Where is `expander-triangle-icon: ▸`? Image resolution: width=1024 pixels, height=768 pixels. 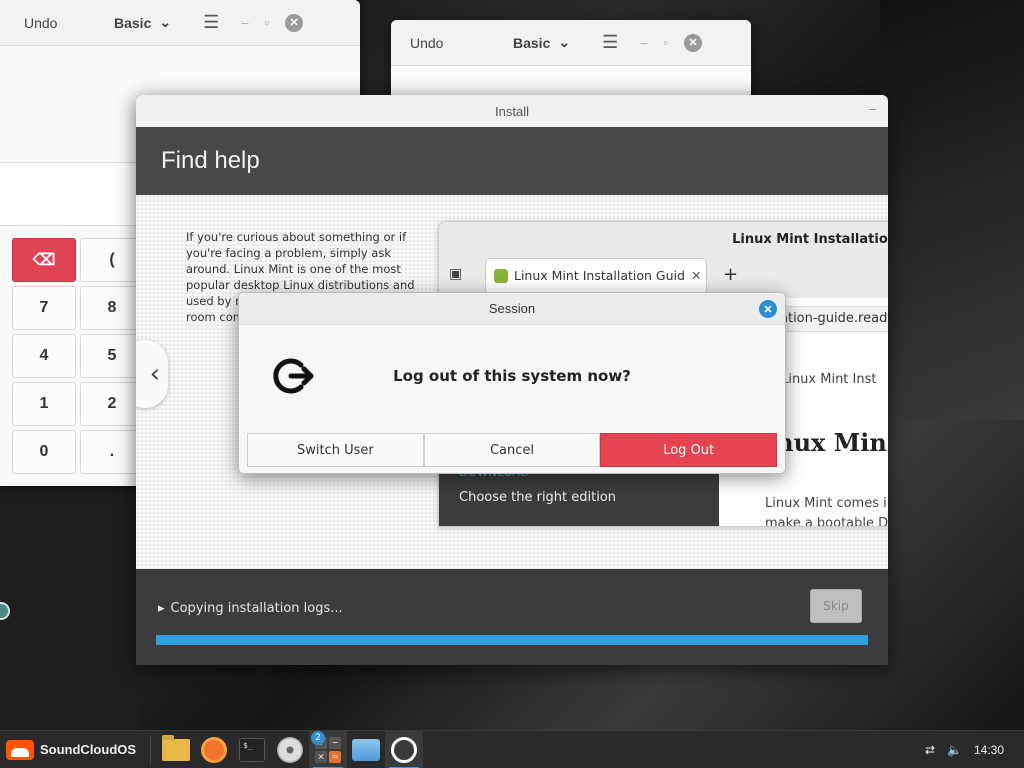 expander-triangle-icon: ▸ is located at coordinates (161, 608).